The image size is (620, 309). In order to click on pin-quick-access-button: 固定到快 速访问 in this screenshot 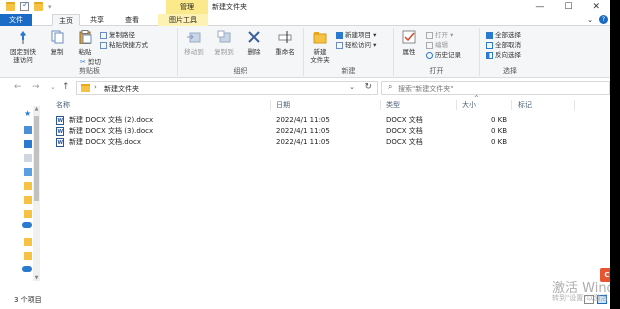, I will do `click(23, 47)`.